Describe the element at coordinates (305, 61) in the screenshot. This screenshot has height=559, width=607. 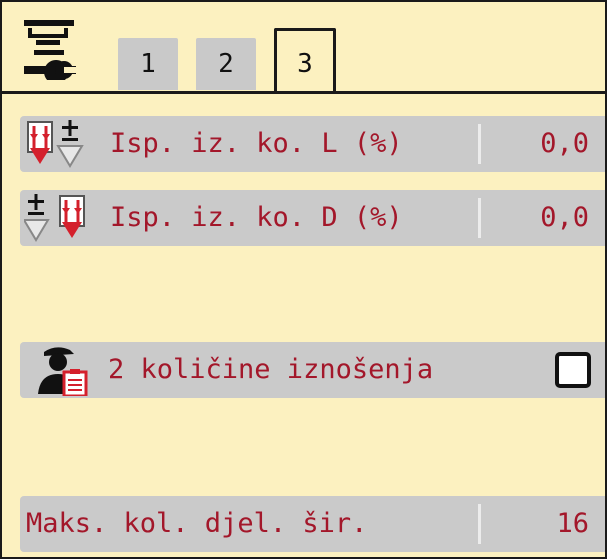
I see `tab-3: 3` at that location.